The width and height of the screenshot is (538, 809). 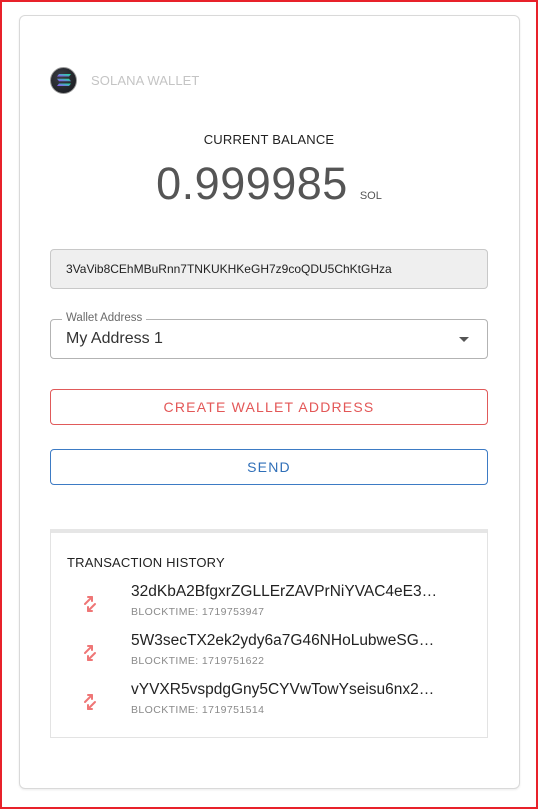 I want to click on brand-header: SOLANA WALLET, so click(x=124, y=80).